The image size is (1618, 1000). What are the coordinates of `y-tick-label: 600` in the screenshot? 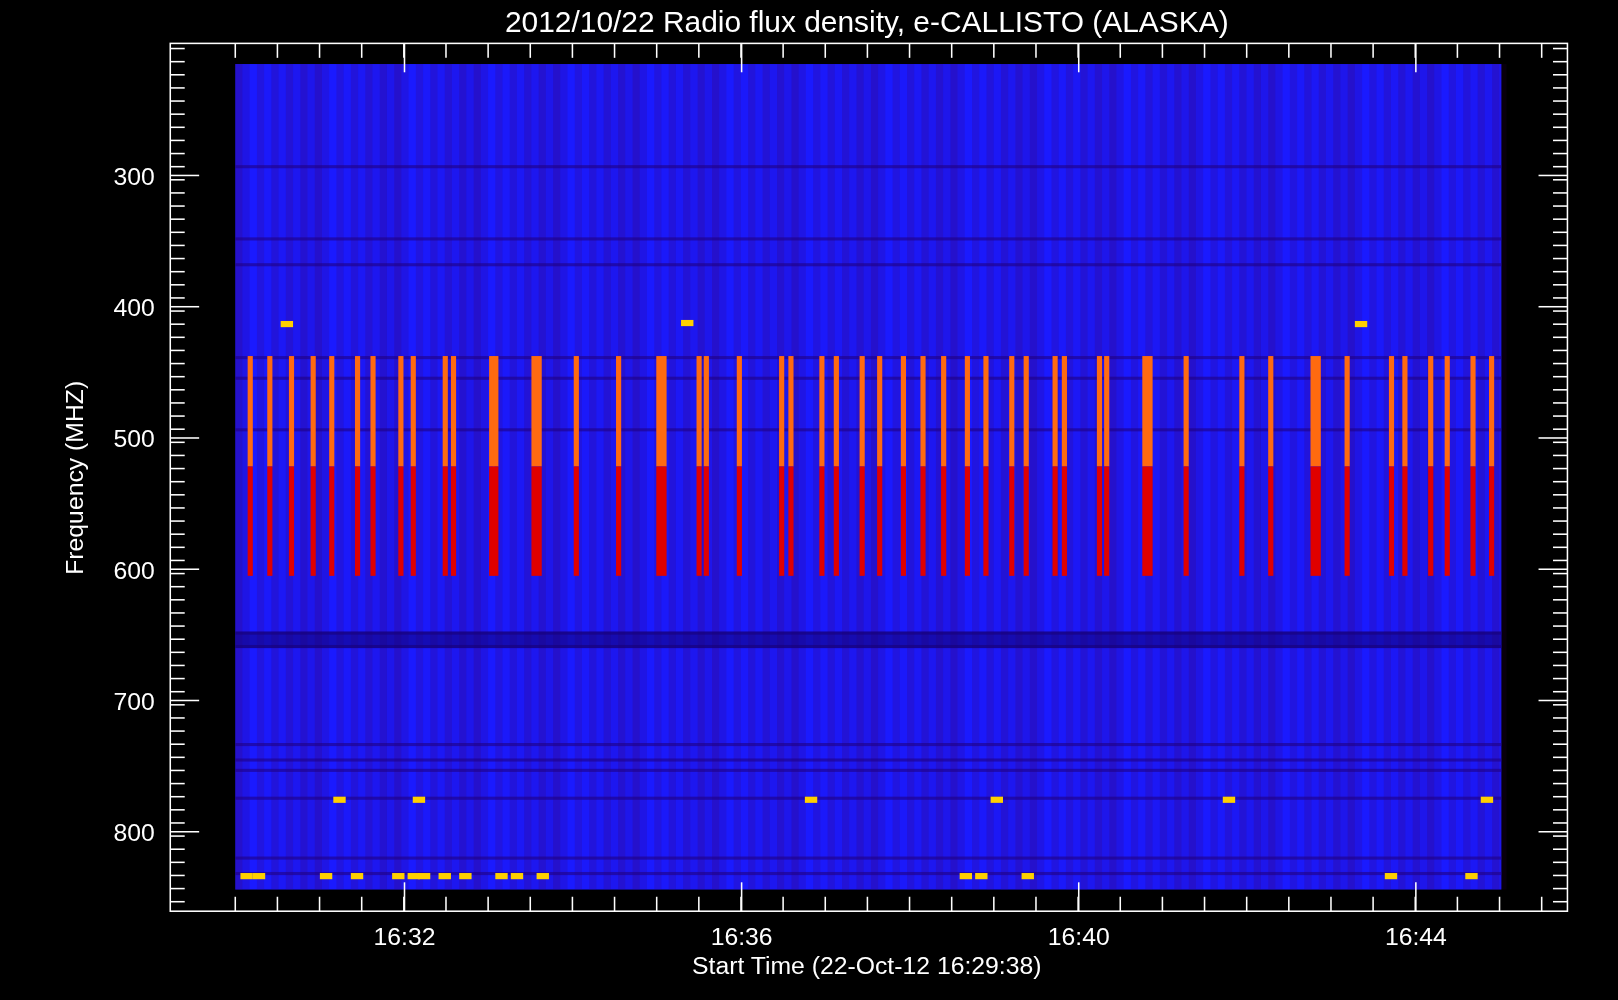 It's located at (134, 570).